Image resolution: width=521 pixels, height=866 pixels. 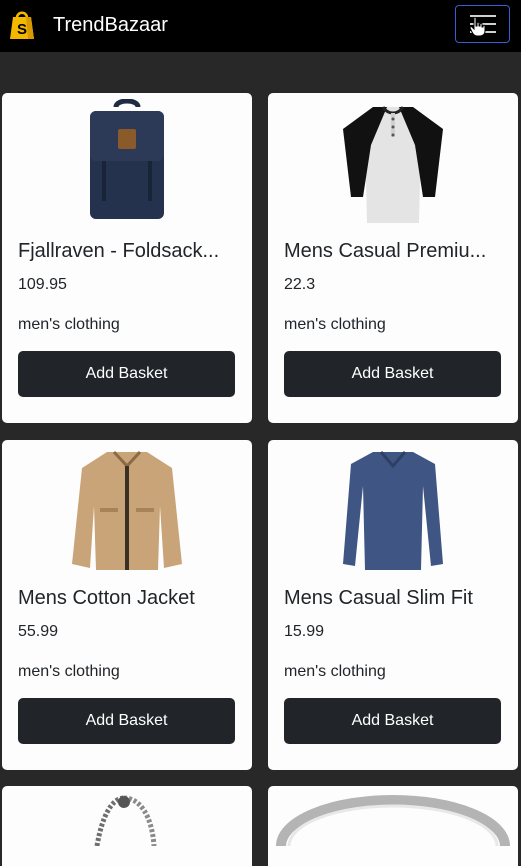 I want to click on silver-ring-image, so click(x=393, y=830).